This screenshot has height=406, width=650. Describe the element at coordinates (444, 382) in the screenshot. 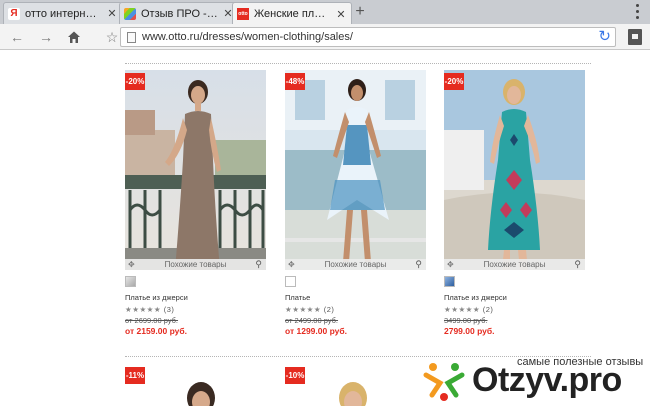

I see `otzyv-logo-icon` at that location.